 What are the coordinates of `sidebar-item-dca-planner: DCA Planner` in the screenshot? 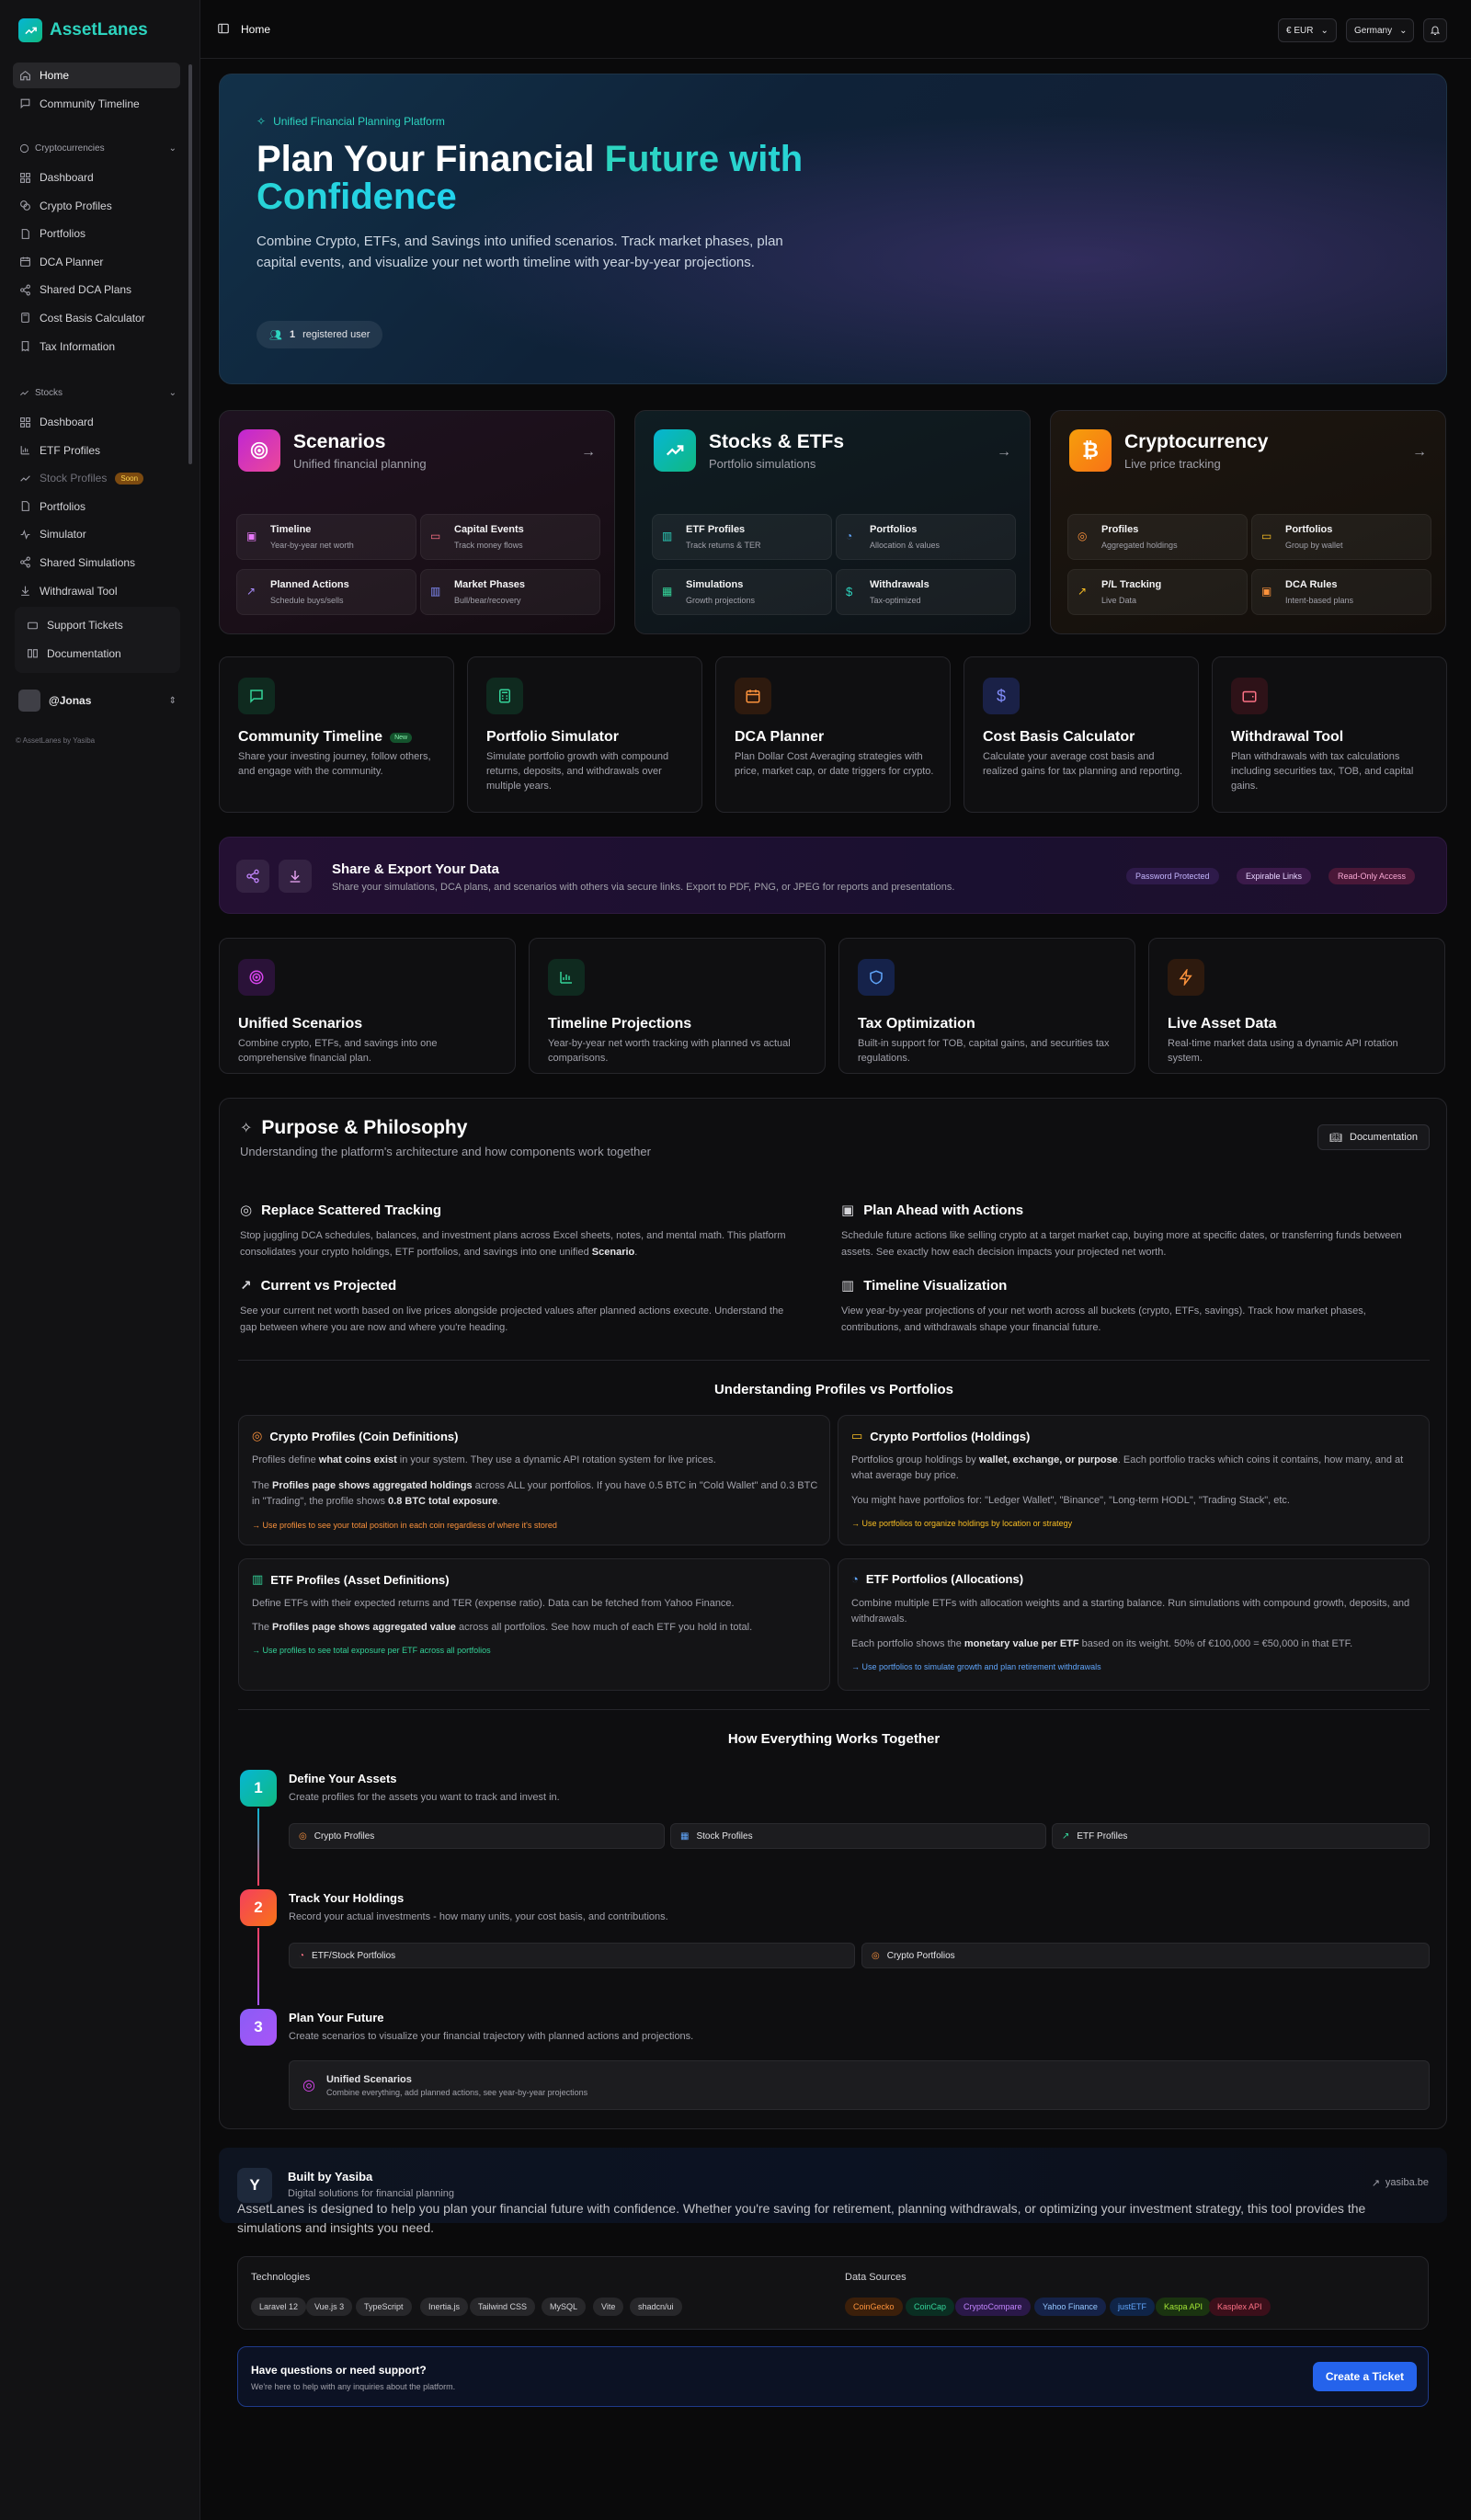 It's located at (97, 262).